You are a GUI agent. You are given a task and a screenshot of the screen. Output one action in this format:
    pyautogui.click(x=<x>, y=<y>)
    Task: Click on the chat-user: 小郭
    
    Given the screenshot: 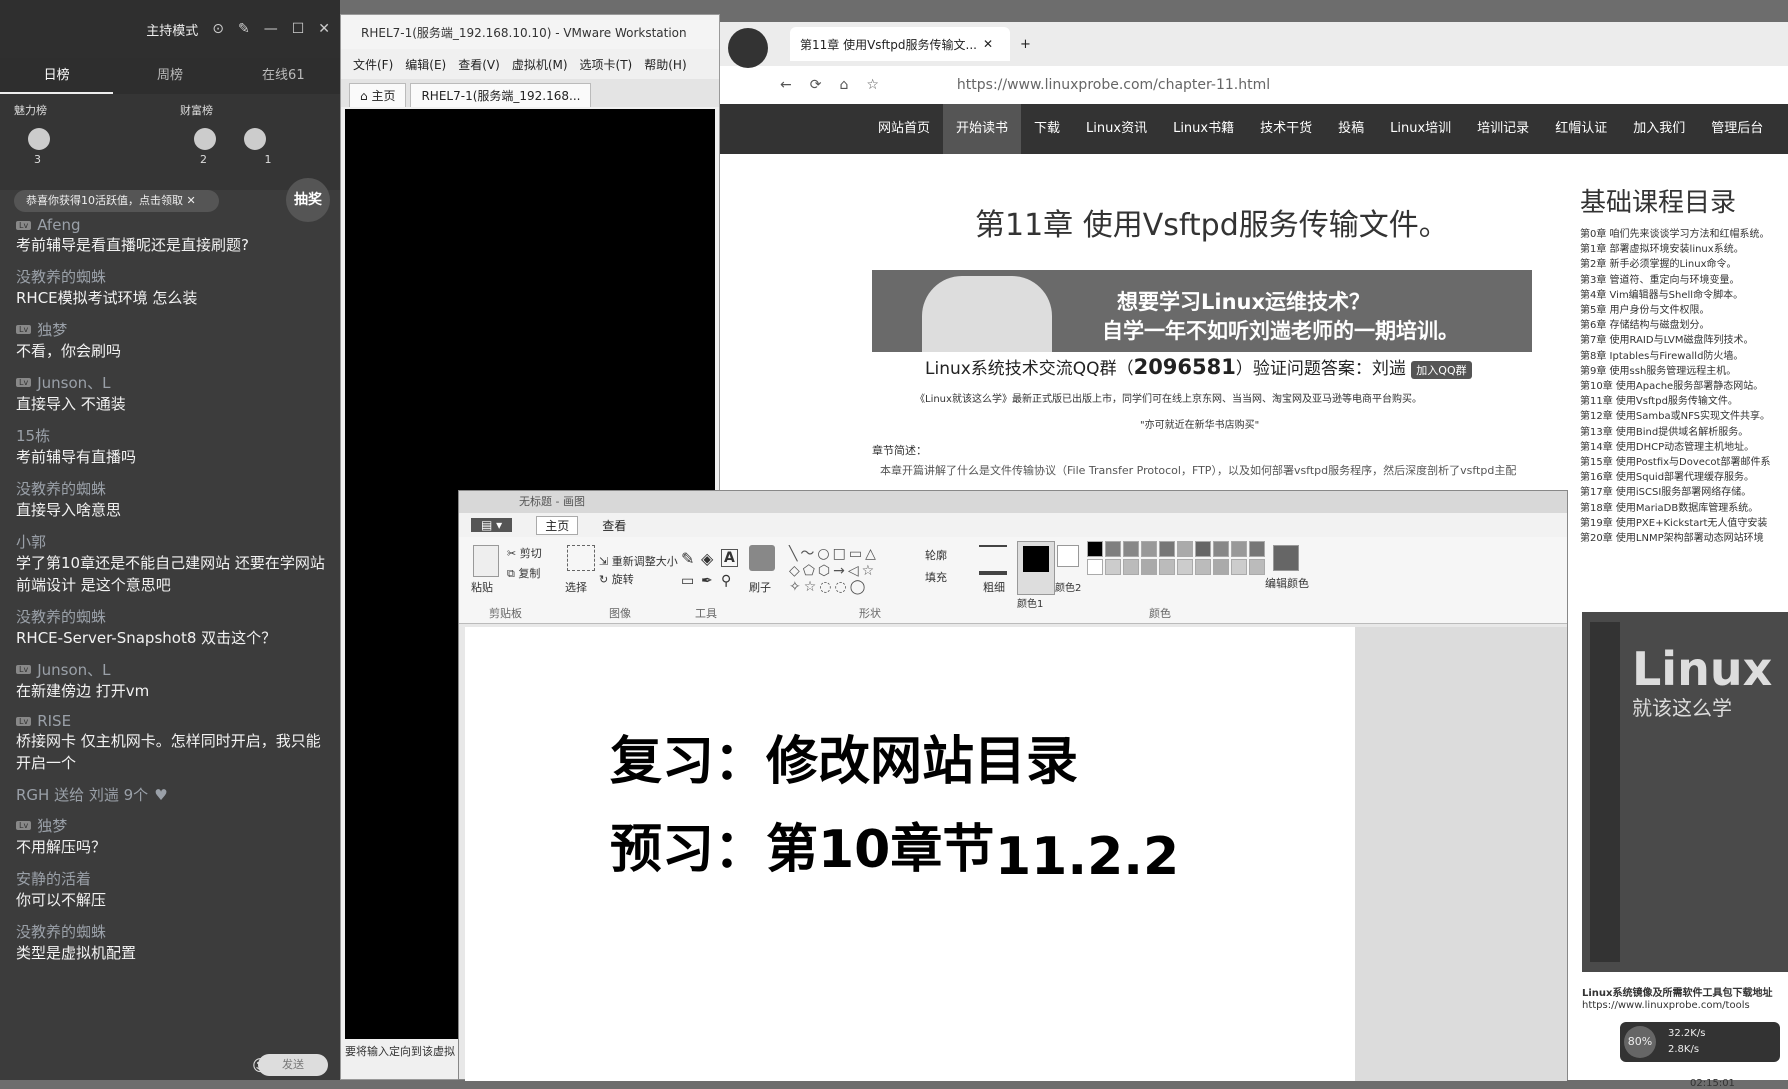 What is the action you would take?
    pyautogui.click(x=31, y=541)
    